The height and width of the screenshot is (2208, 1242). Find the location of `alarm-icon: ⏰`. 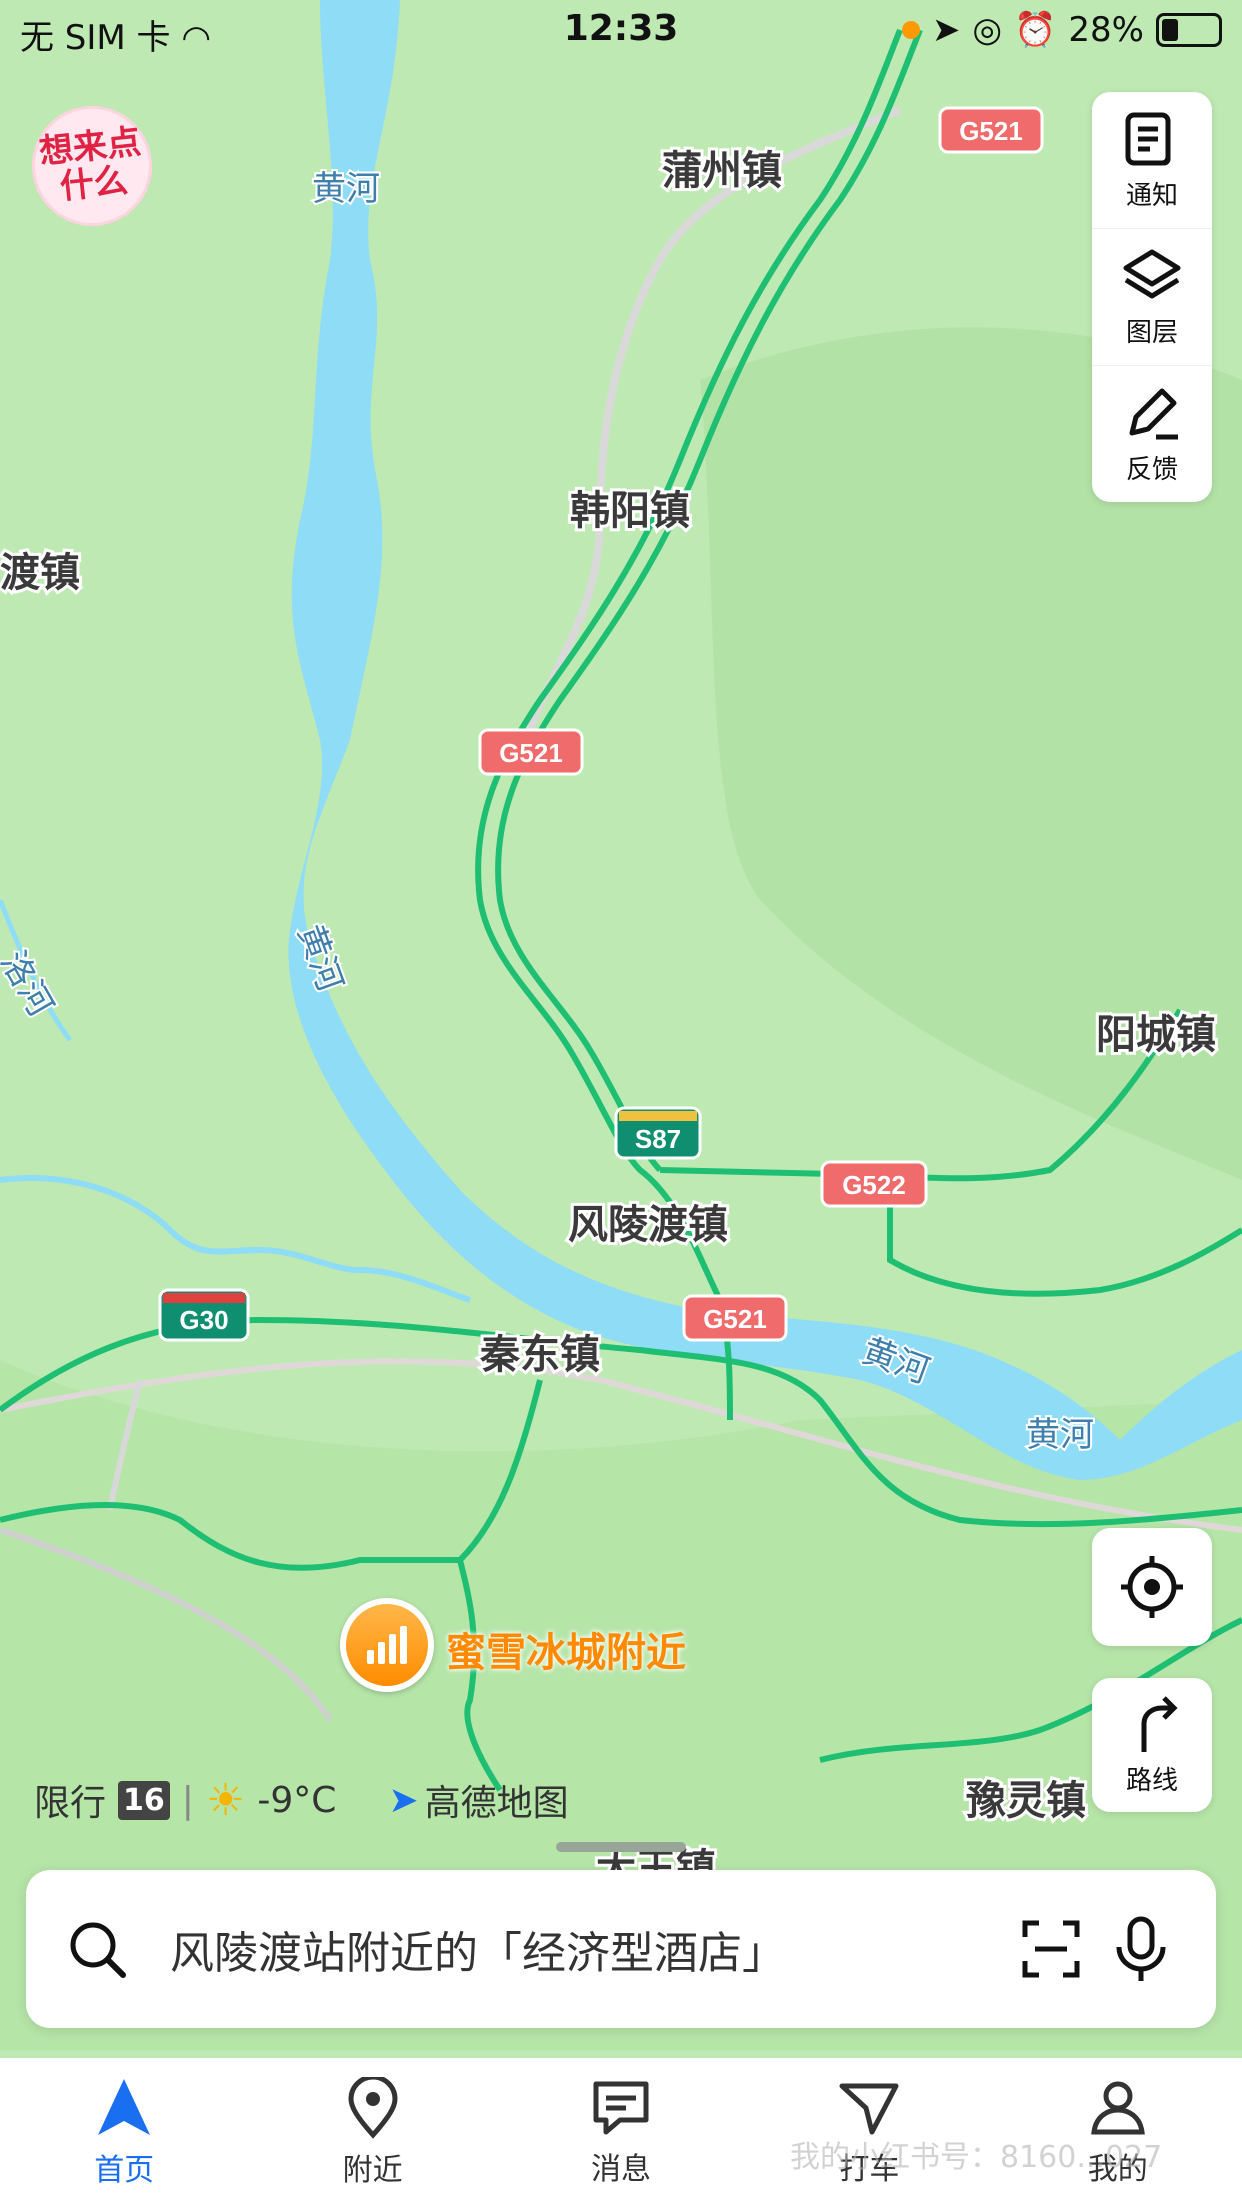

alarm-icon: ⏰ is located at coordinates (1035, 30).